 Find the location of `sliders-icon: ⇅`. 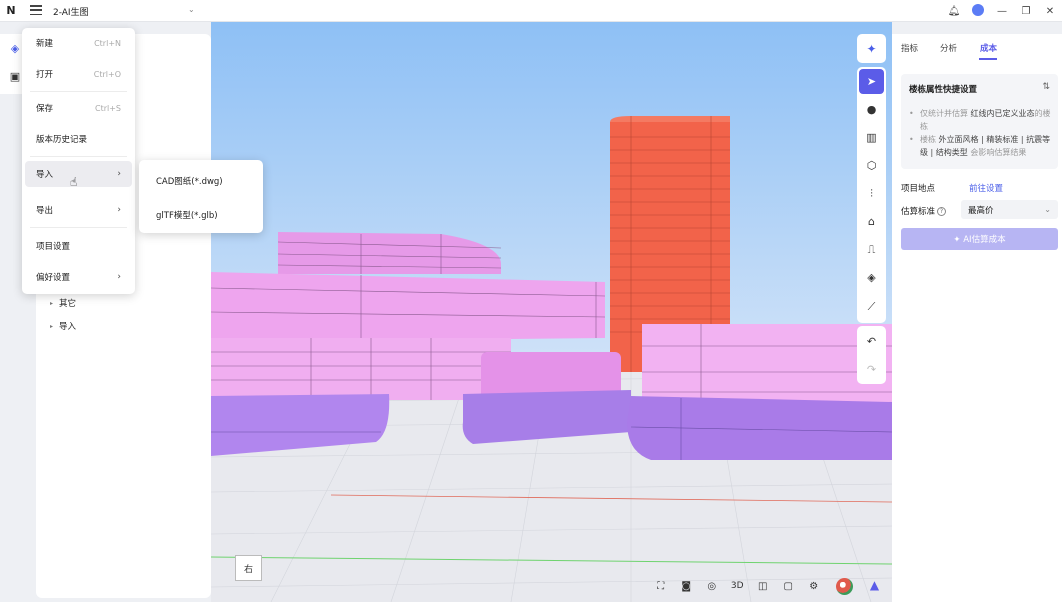

sliders-icon: ⇅ is located at coordinates (1046, 87).